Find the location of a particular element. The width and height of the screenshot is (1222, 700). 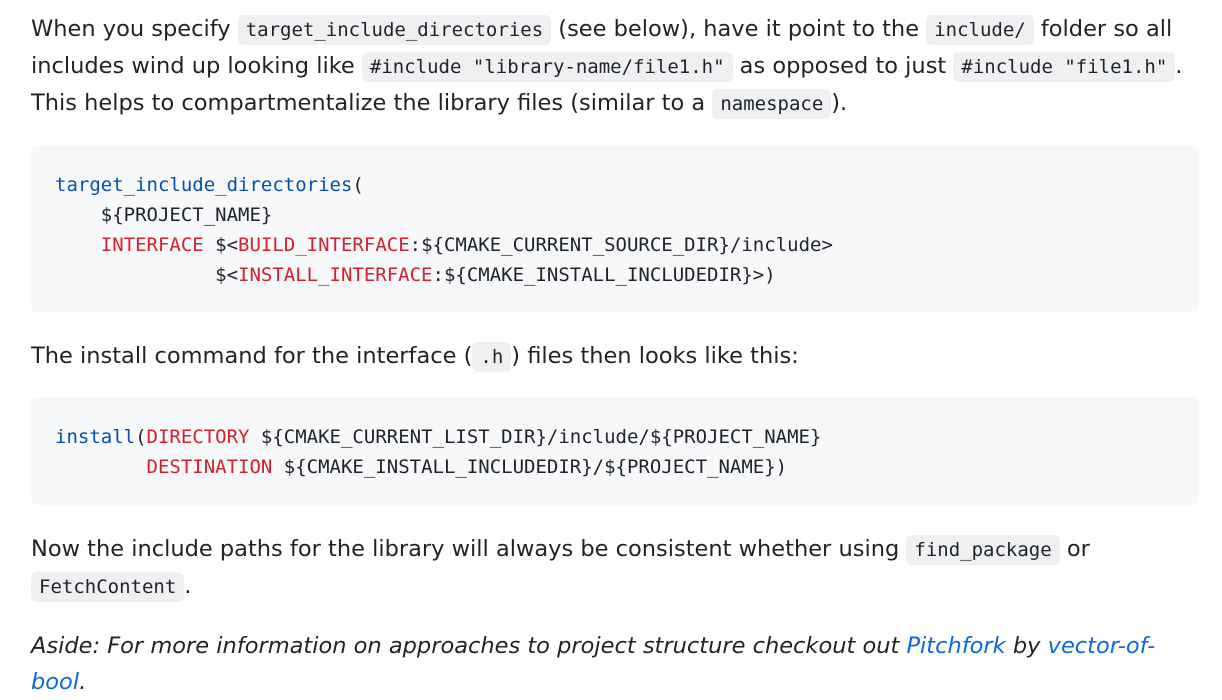

text: When you specify is located at coordinates (134, 29).